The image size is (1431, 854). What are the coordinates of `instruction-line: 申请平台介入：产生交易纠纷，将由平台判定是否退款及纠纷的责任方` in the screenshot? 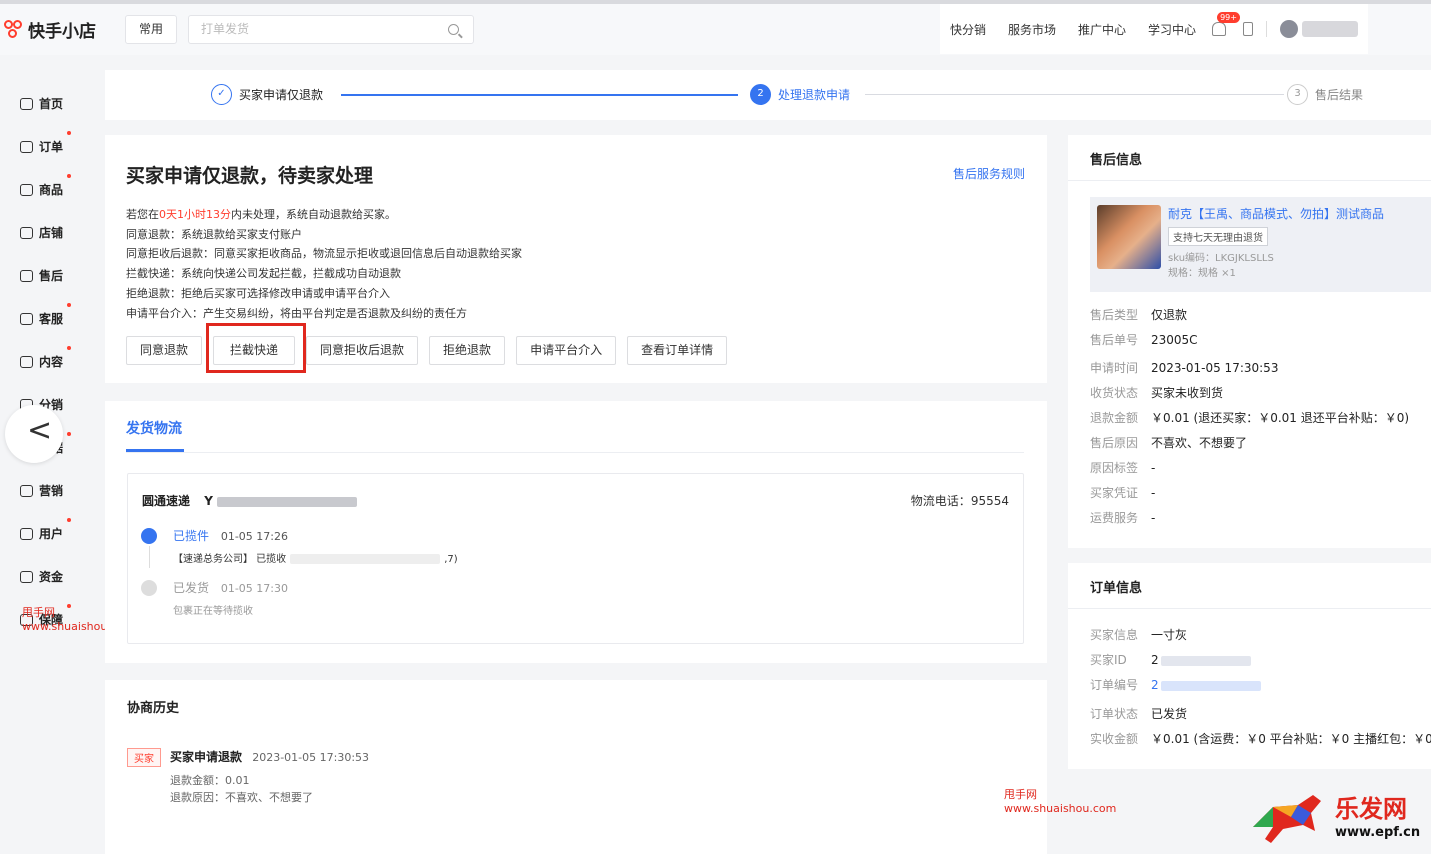 It's located at (296, 313).